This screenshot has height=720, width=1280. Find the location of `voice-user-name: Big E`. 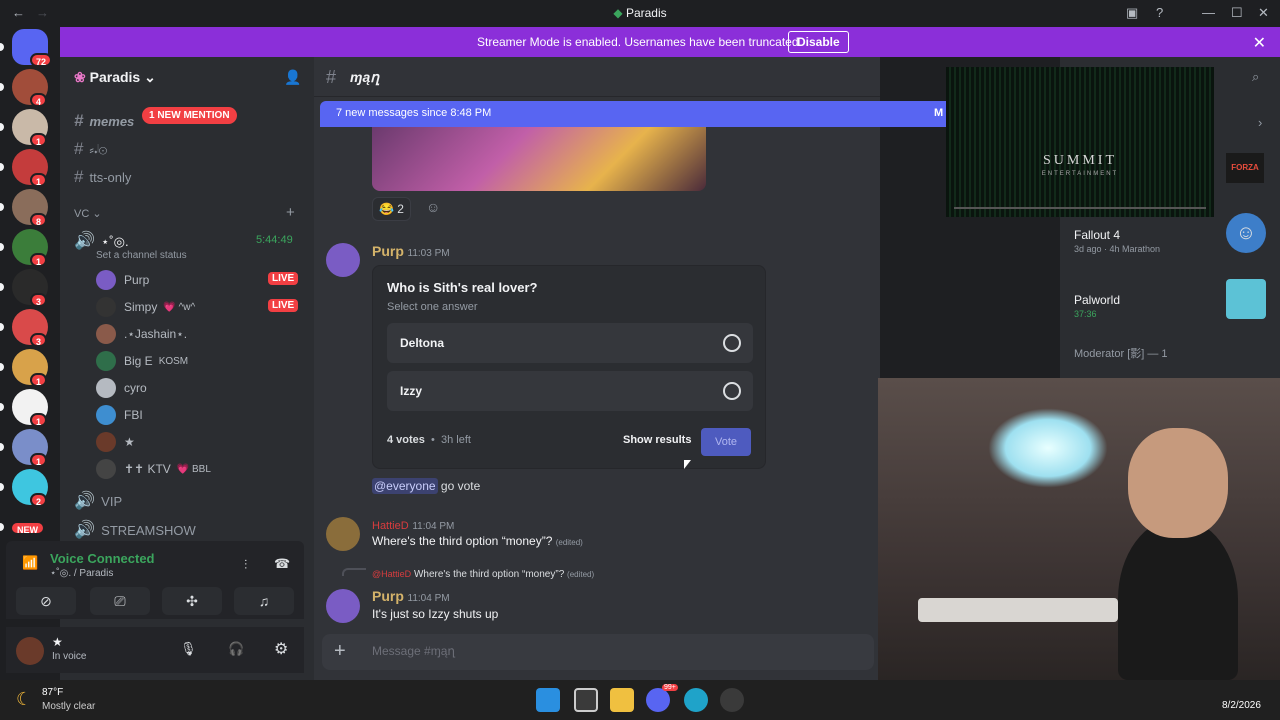

voice-user-name: Big E is located at coordinates (138, 361).